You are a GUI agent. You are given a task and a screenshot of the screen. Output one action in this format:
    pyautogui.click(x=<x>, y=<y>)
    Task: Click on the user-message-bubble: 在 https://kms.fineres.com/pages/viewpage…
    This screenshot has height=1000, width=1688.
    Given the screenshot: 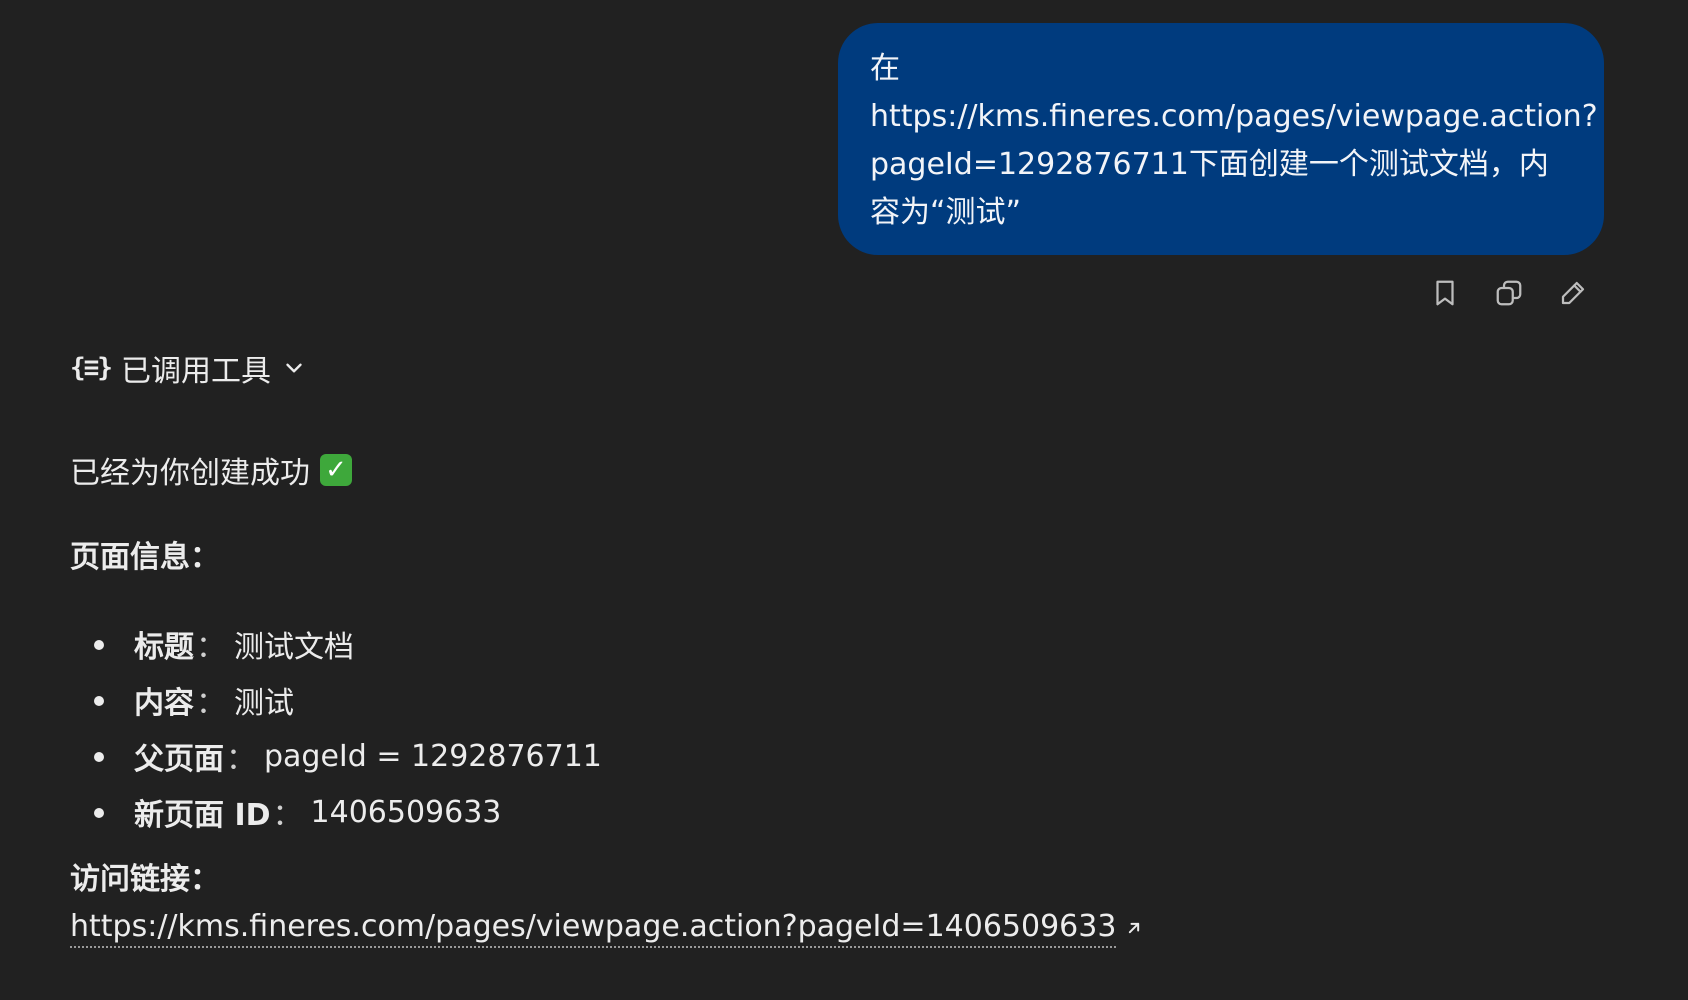 What is the action you would take?
    pyautogui.click(x=1221, y=139)
    